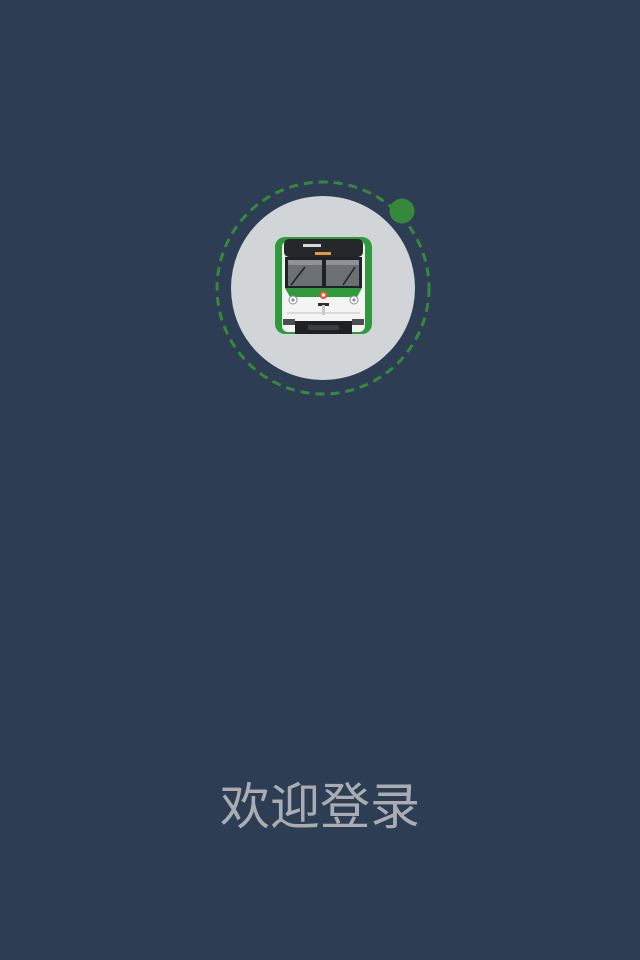 This screenshot has width=640, height=960. What do you see at coordinates (320, 807) in the screenshot?
I see `welcome-login-text: 欢迎登录` at bounding box center [320, 807].